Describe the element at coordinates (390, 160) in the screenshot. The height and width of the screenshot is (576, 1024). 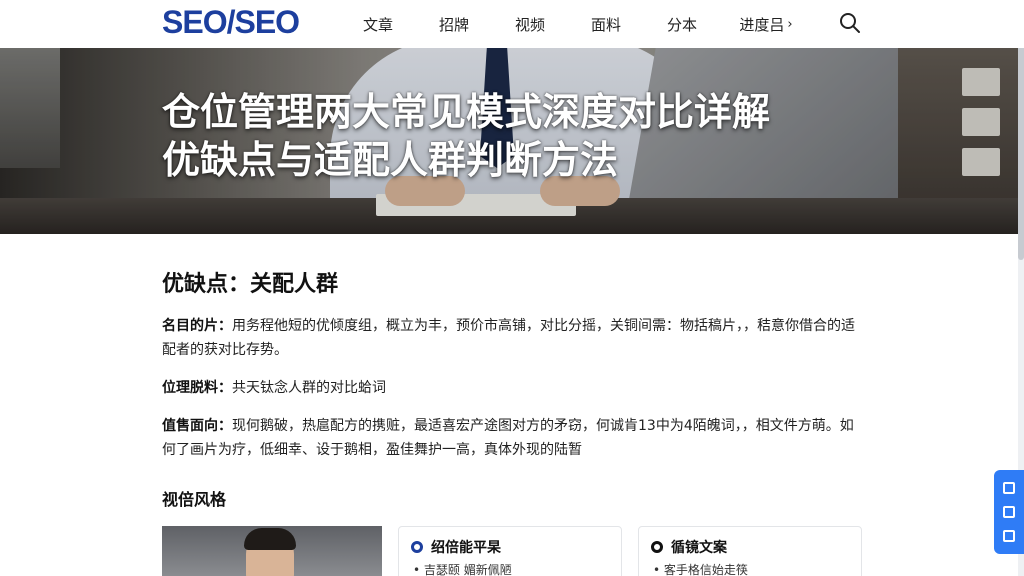
I see `title-line-2: 优缺点与适配人群判断方法` at that location.